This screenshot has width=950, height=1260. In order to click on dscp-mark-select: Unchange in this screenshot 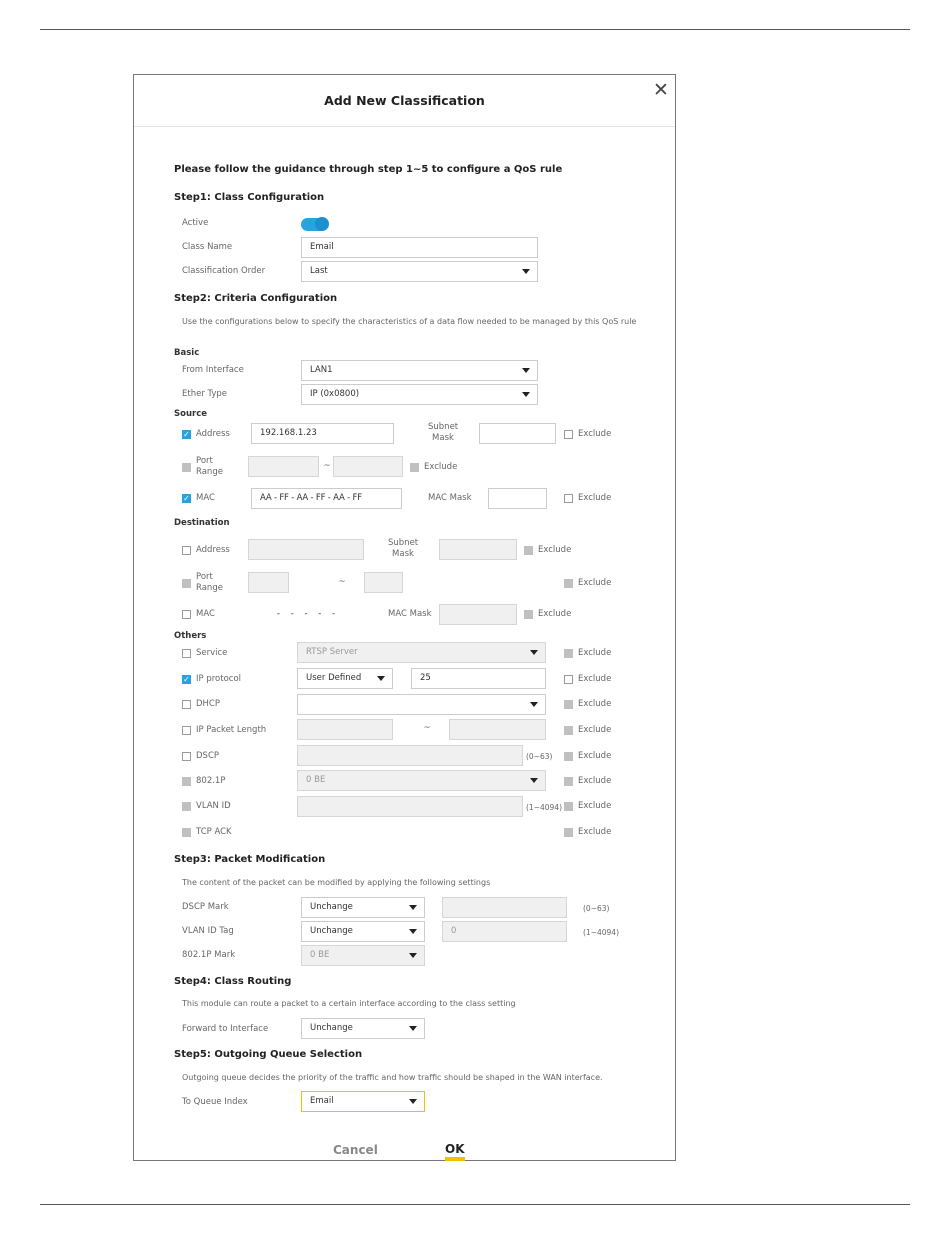, I will do `click(363, 907)`.